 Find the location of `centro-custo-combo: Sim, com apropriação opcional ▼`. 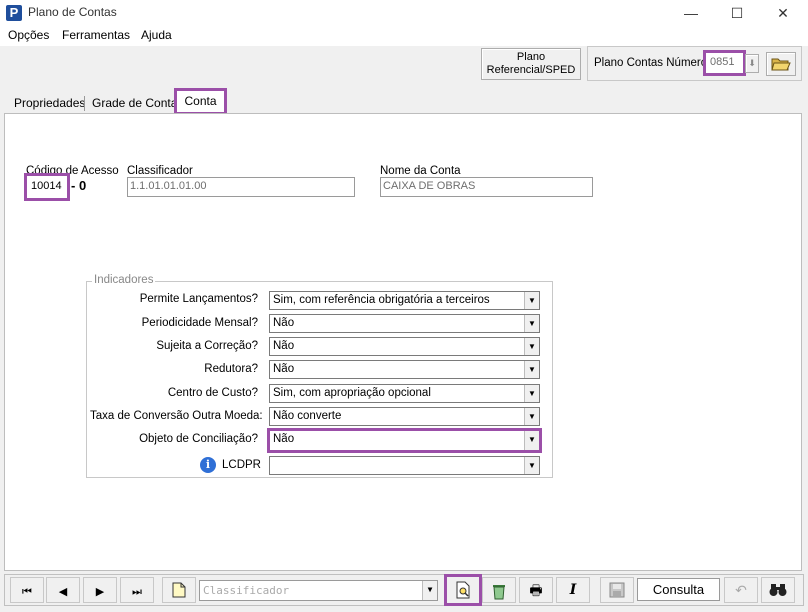

centro-custo-combo: Sim, com apropriação opcional ▼ is located at coordinates (404, 393).